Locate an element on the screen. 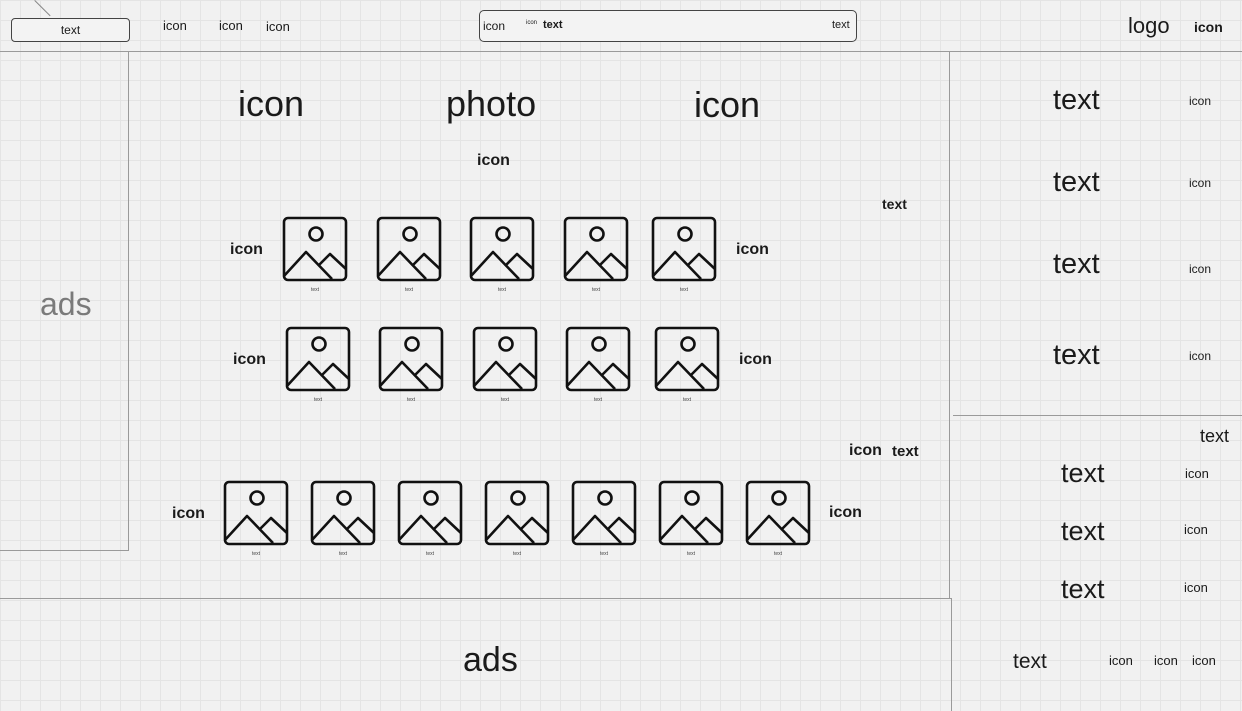 The image size is (1242, 711). right-lower-item-1-text: text is located at coordinates (1083, 473).